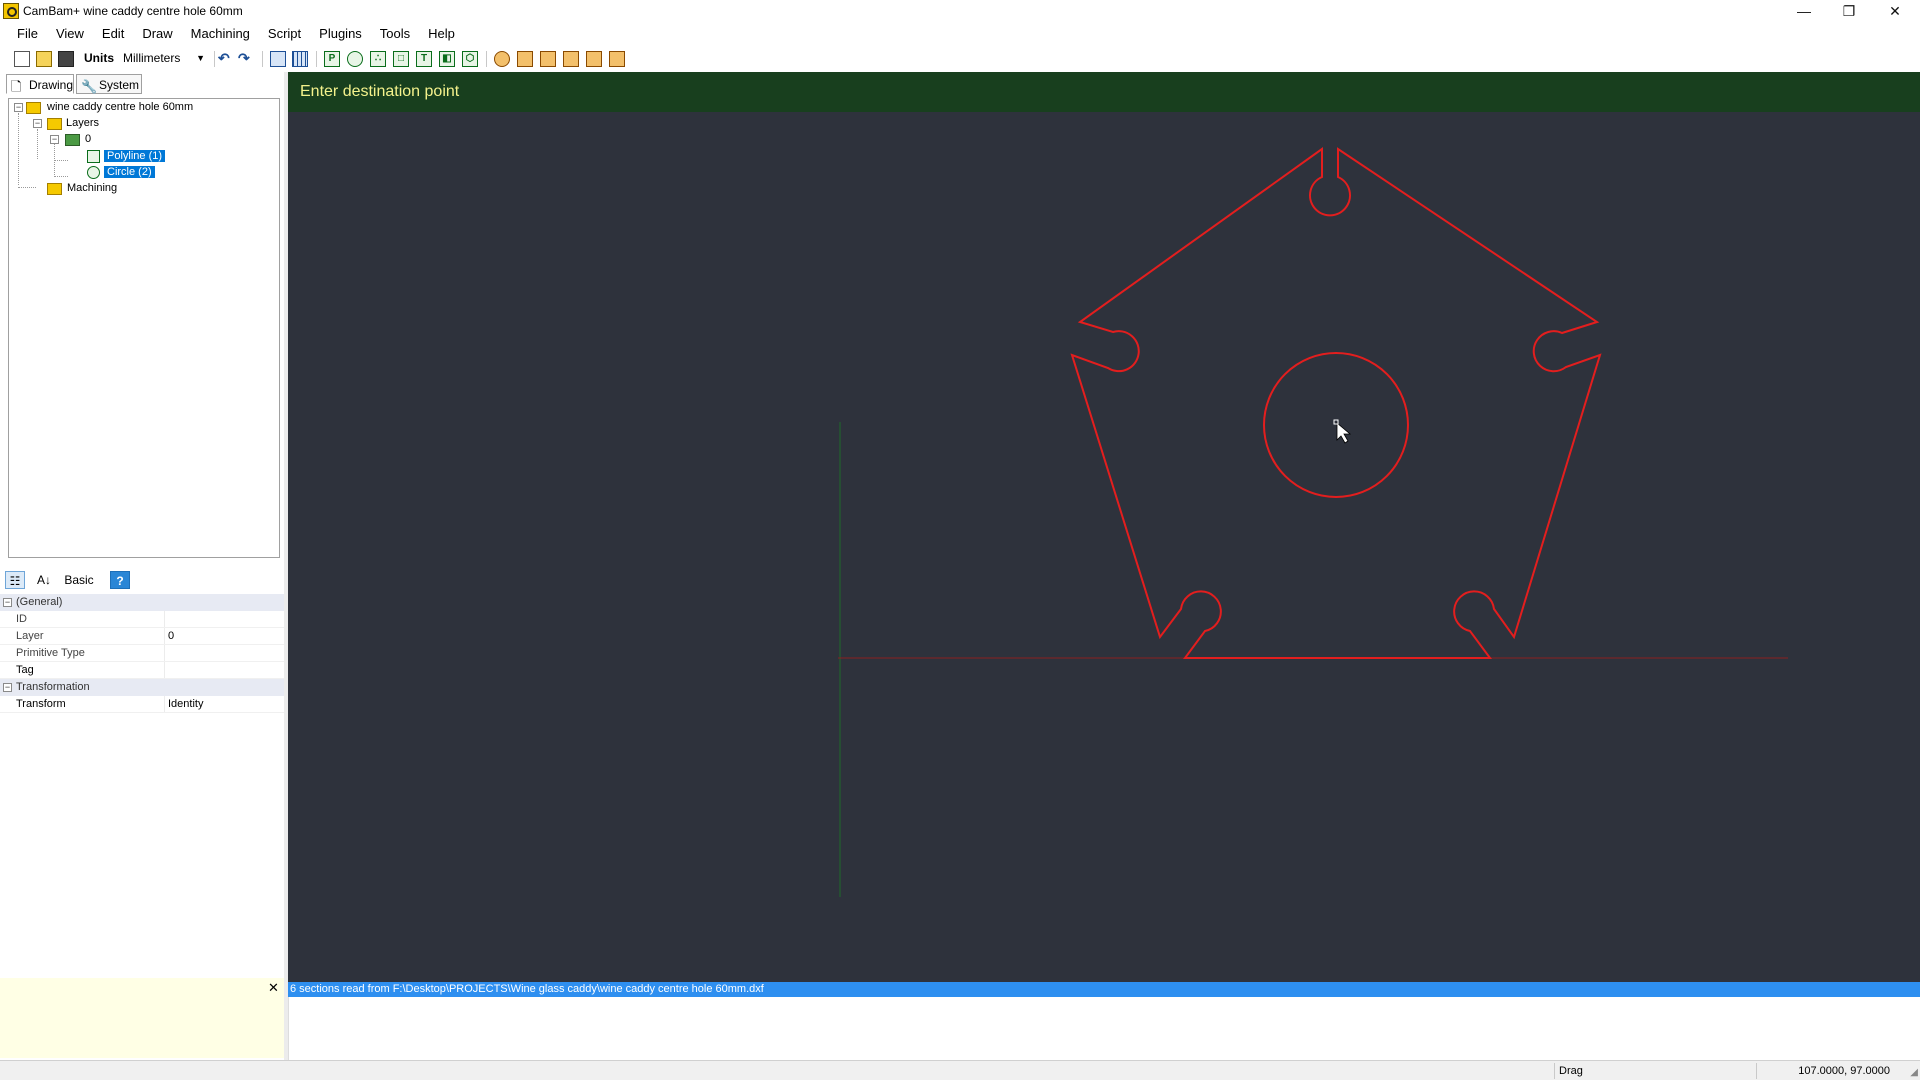 This screenshot has width=1920, height=1080. Describe the element at coordinates (27, 34) in the screenshot. I see `menu-file: File` at that location.